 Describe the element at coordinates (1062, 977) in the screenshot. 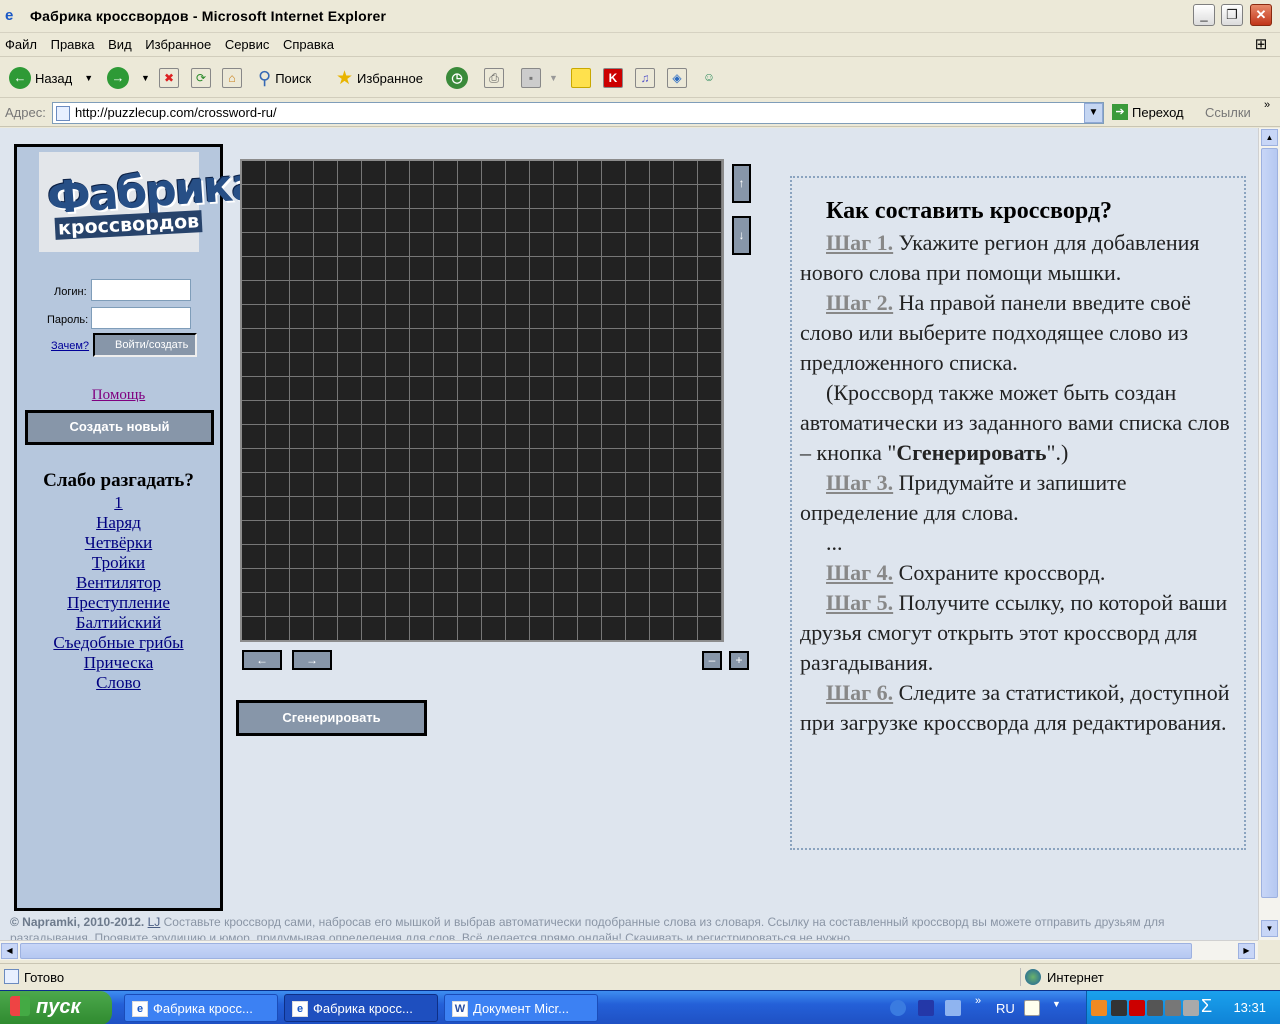

I see `security-zone: Интернет` at that location.